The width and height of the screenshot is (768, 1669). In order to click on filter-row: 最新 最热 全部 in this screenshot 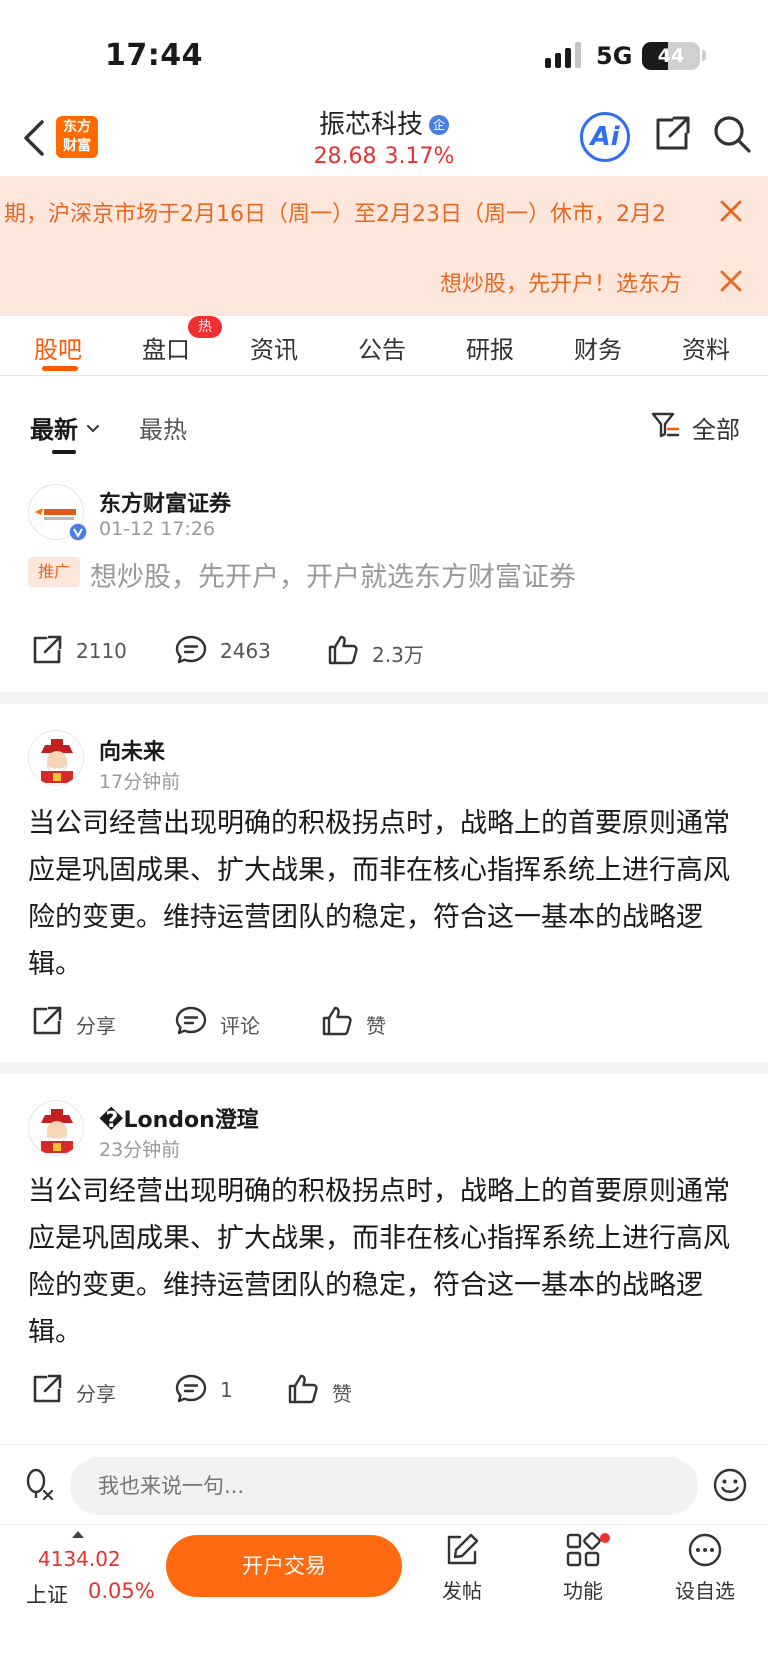, I will do `click(384, 416)`.